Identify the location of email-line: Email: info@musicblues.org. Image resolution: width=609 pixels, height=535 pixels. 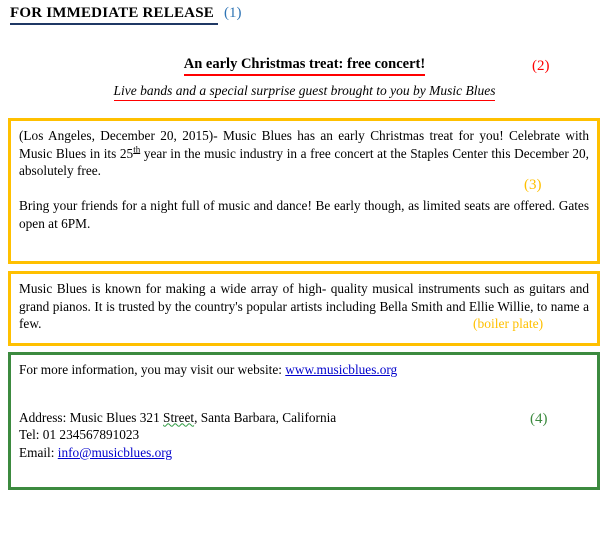
(304, 453).